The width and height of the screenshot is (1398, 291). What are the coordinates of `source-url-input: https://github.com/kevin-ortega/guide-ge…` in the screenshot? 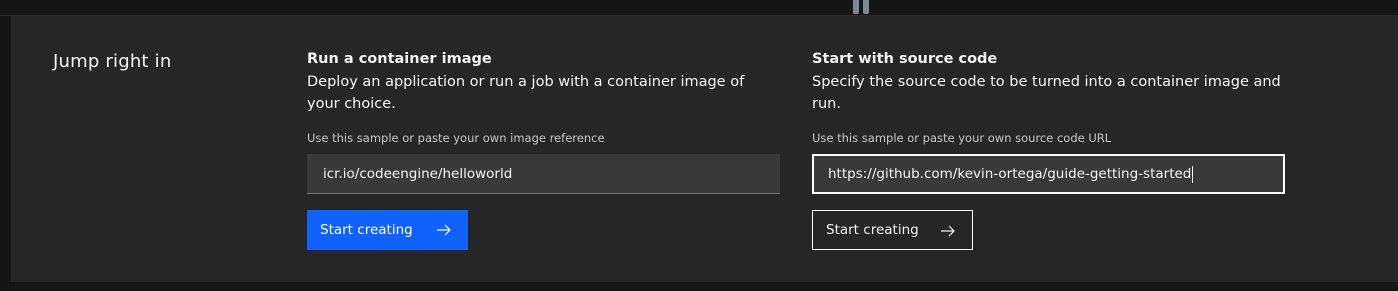 It's located at (1048, 174).